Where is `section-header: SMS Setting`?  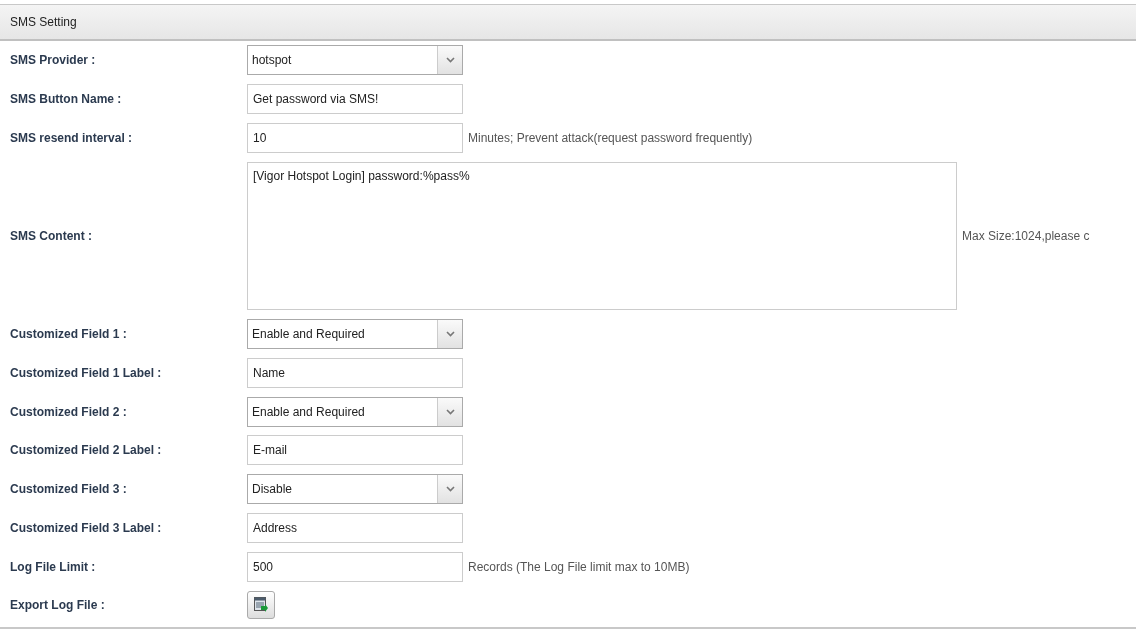 section-header: SMS Setting is located at coordinates (568, 22).